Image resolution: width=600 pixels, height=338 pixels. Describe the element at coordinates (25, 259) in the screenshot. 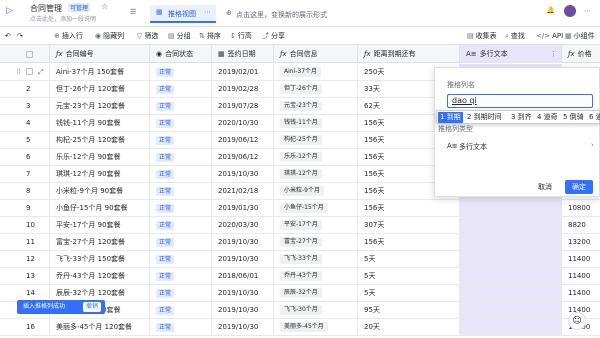

I see `row-index-cell: 12` at that location.